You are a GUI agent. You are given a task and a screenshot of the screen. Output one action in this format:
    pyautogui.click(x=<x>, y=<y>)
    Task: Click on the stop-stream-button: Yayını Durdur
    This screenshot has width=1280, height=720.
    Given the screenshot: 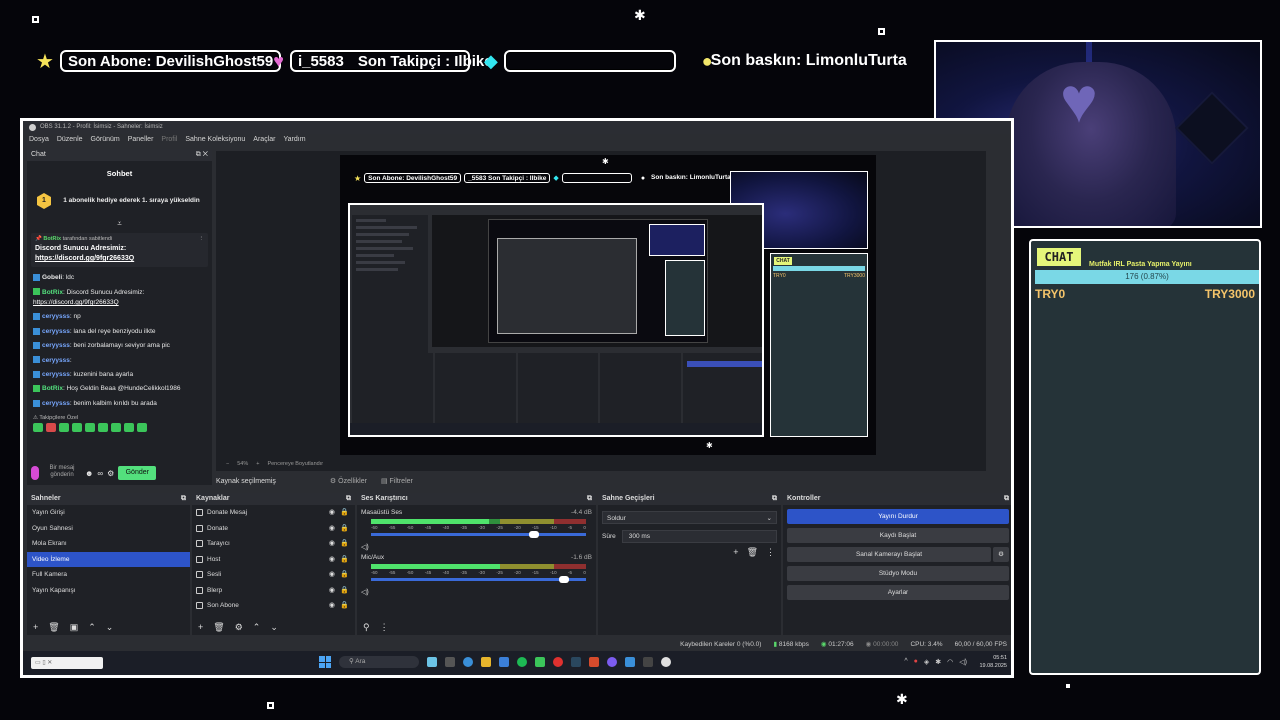 What is the action you would take?
    pyautogui.click(x=898, y=516)
    